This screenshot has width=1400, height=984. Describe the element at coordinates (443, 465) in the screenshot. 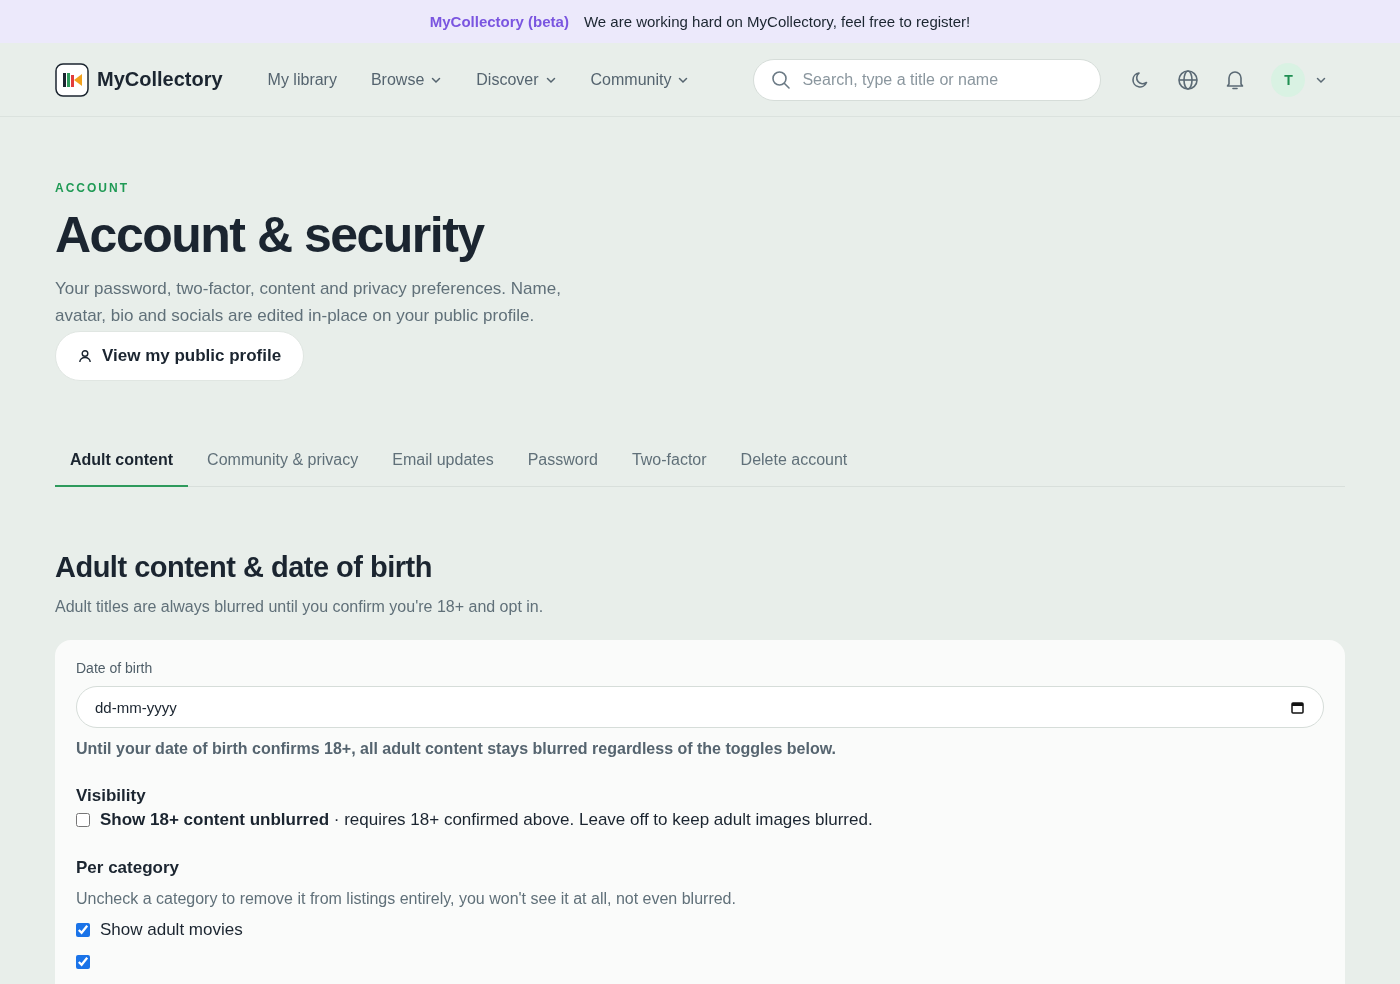

I see `tab: Email updates` at that location.